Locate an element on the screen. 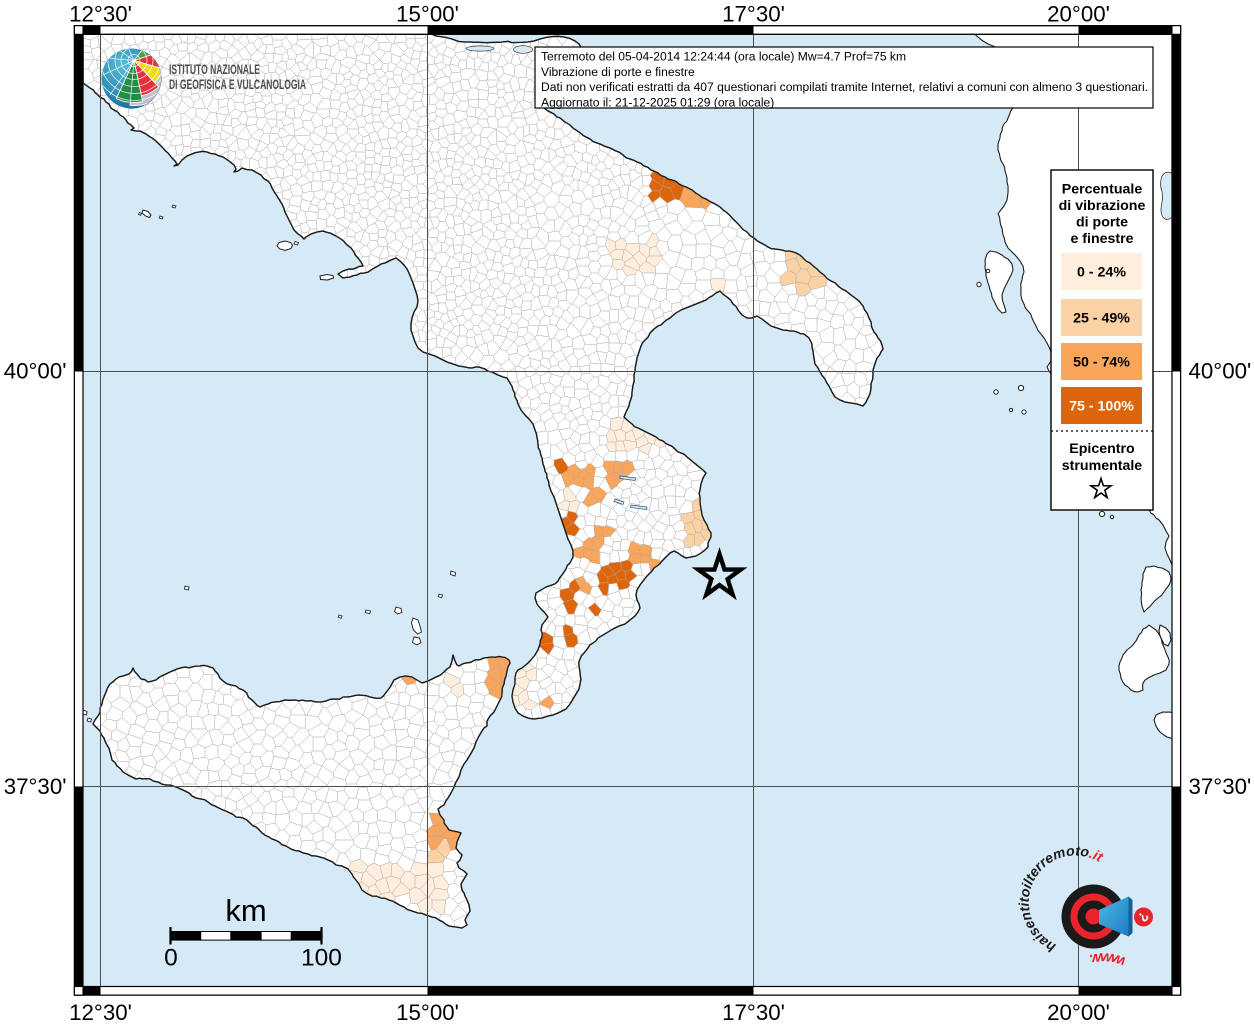 The height and width of the screenshot is (1024, 1254). svg-text: 50 - 74% is located at coordinates (1101, 363).